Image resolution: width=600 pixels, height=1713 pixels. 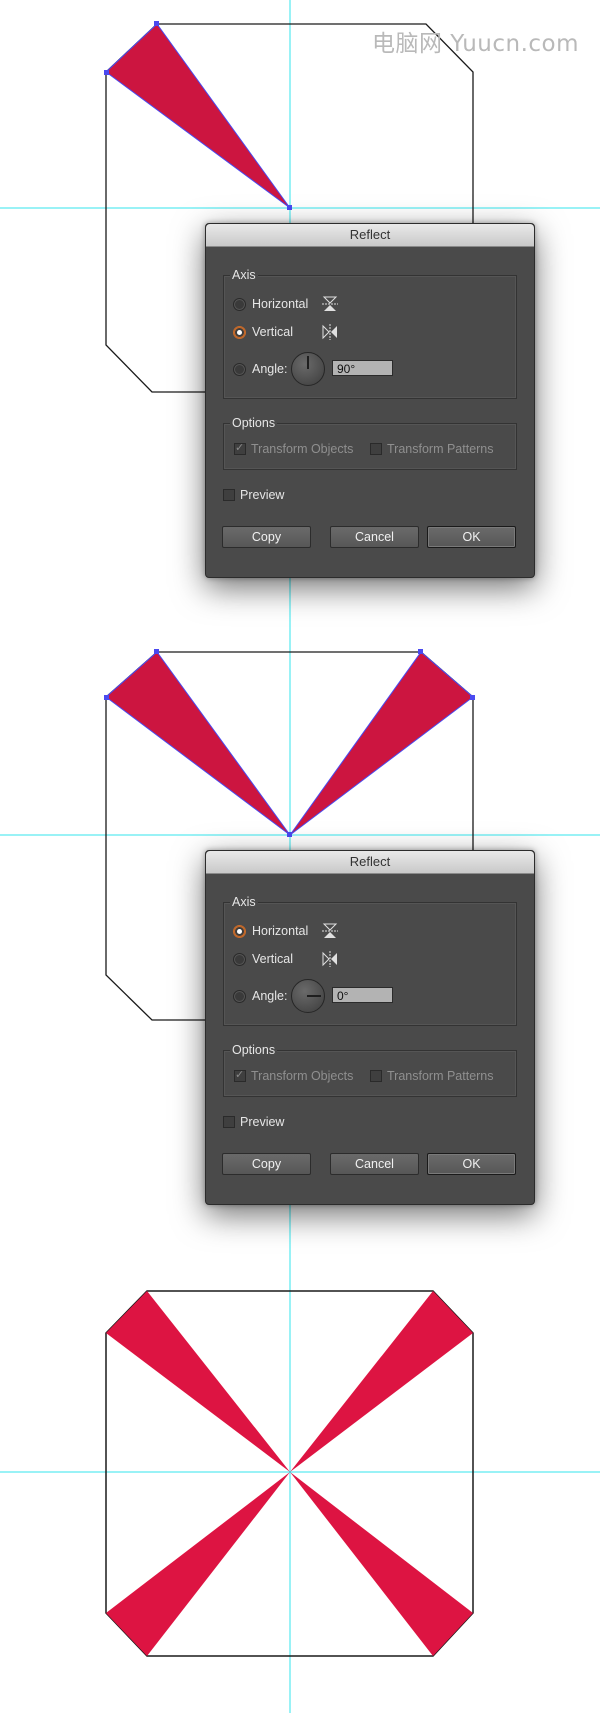 What do you see at coordinates (476, 44) in the screenshot?
I see `watermark-text: 电脑网 Yuucn.com` at bounding box center [476, 44].